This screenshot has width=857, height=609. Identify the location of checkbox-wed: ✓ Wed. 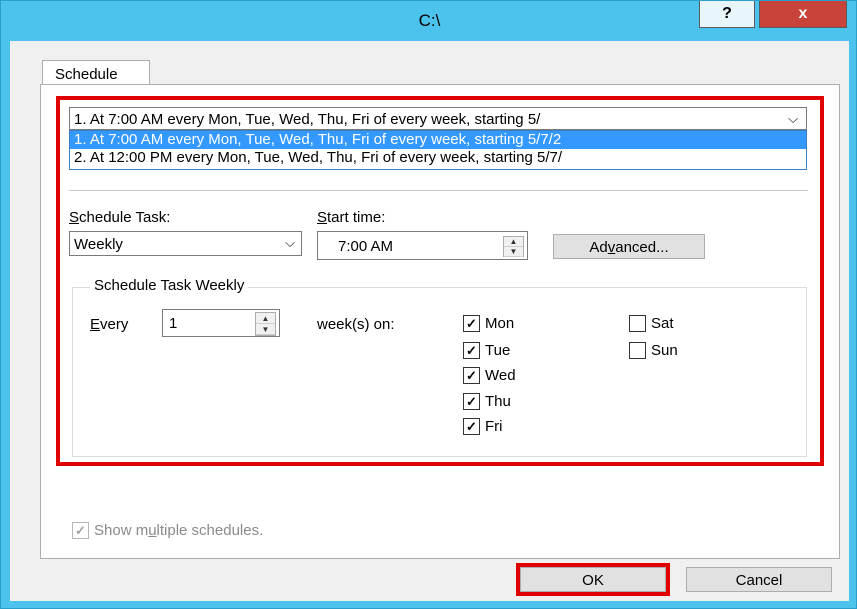
(489, 375).